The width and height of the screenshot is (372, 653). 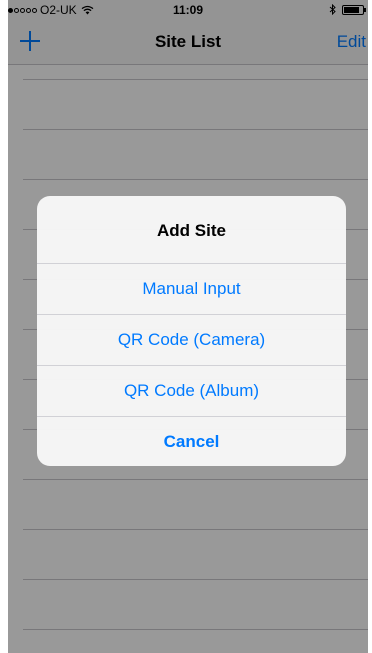 What do you see at coordinates (191, 390) in the screenshot?
I see `qr-code-album-button: QR Code (Album)` at bounding box center [191, 390].